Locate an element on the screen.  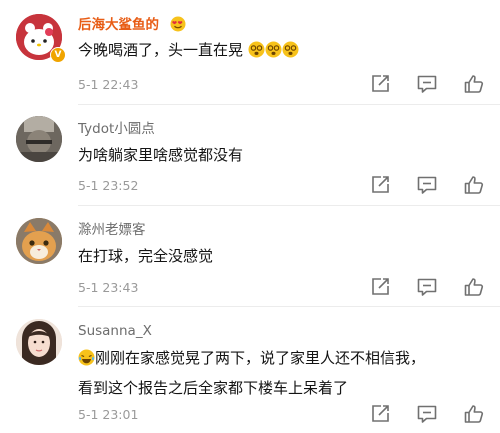
laughing-tears-face-icon is located at coordinates (86, 361).